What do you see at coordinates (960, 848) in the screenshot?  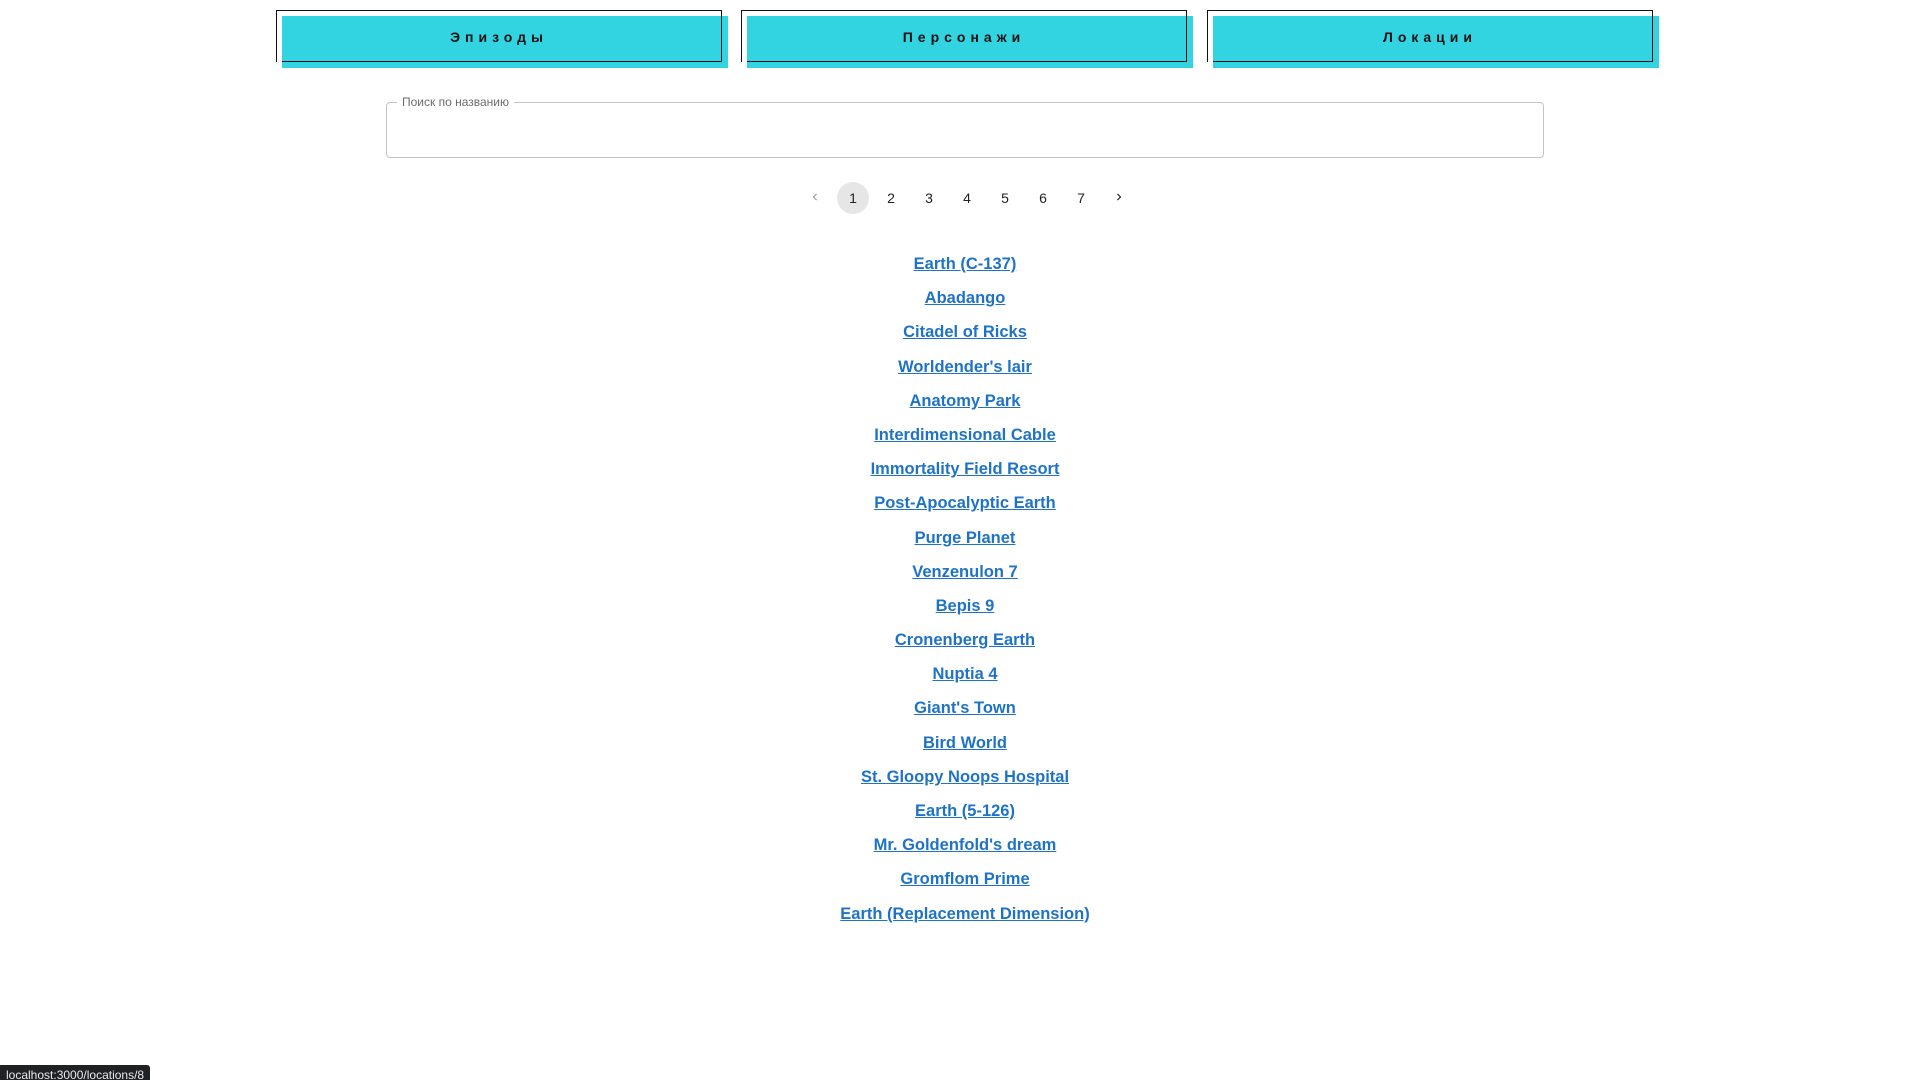 I see `location-link: Mr. Goldenfold's dream` at bounding box center [960, 848].